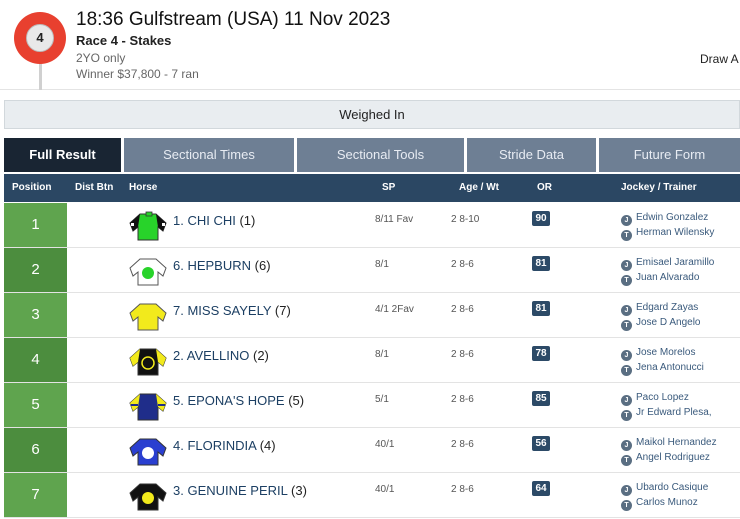 The image size is (740, 519). What do you see at coordinates (238, 400) in the screenshot?
I see `horse-link: 5. EPONA'S HOPE (5)` at bounding box center [238, 400].